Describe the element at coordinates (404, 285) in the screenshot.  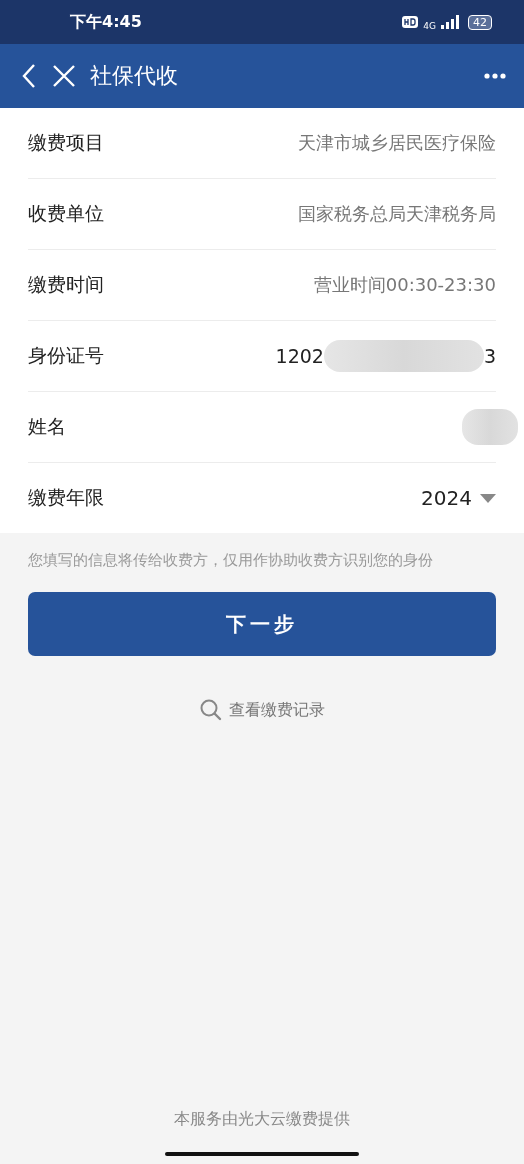
I see `field-value: 营业时间00:30-23:30` at that location.